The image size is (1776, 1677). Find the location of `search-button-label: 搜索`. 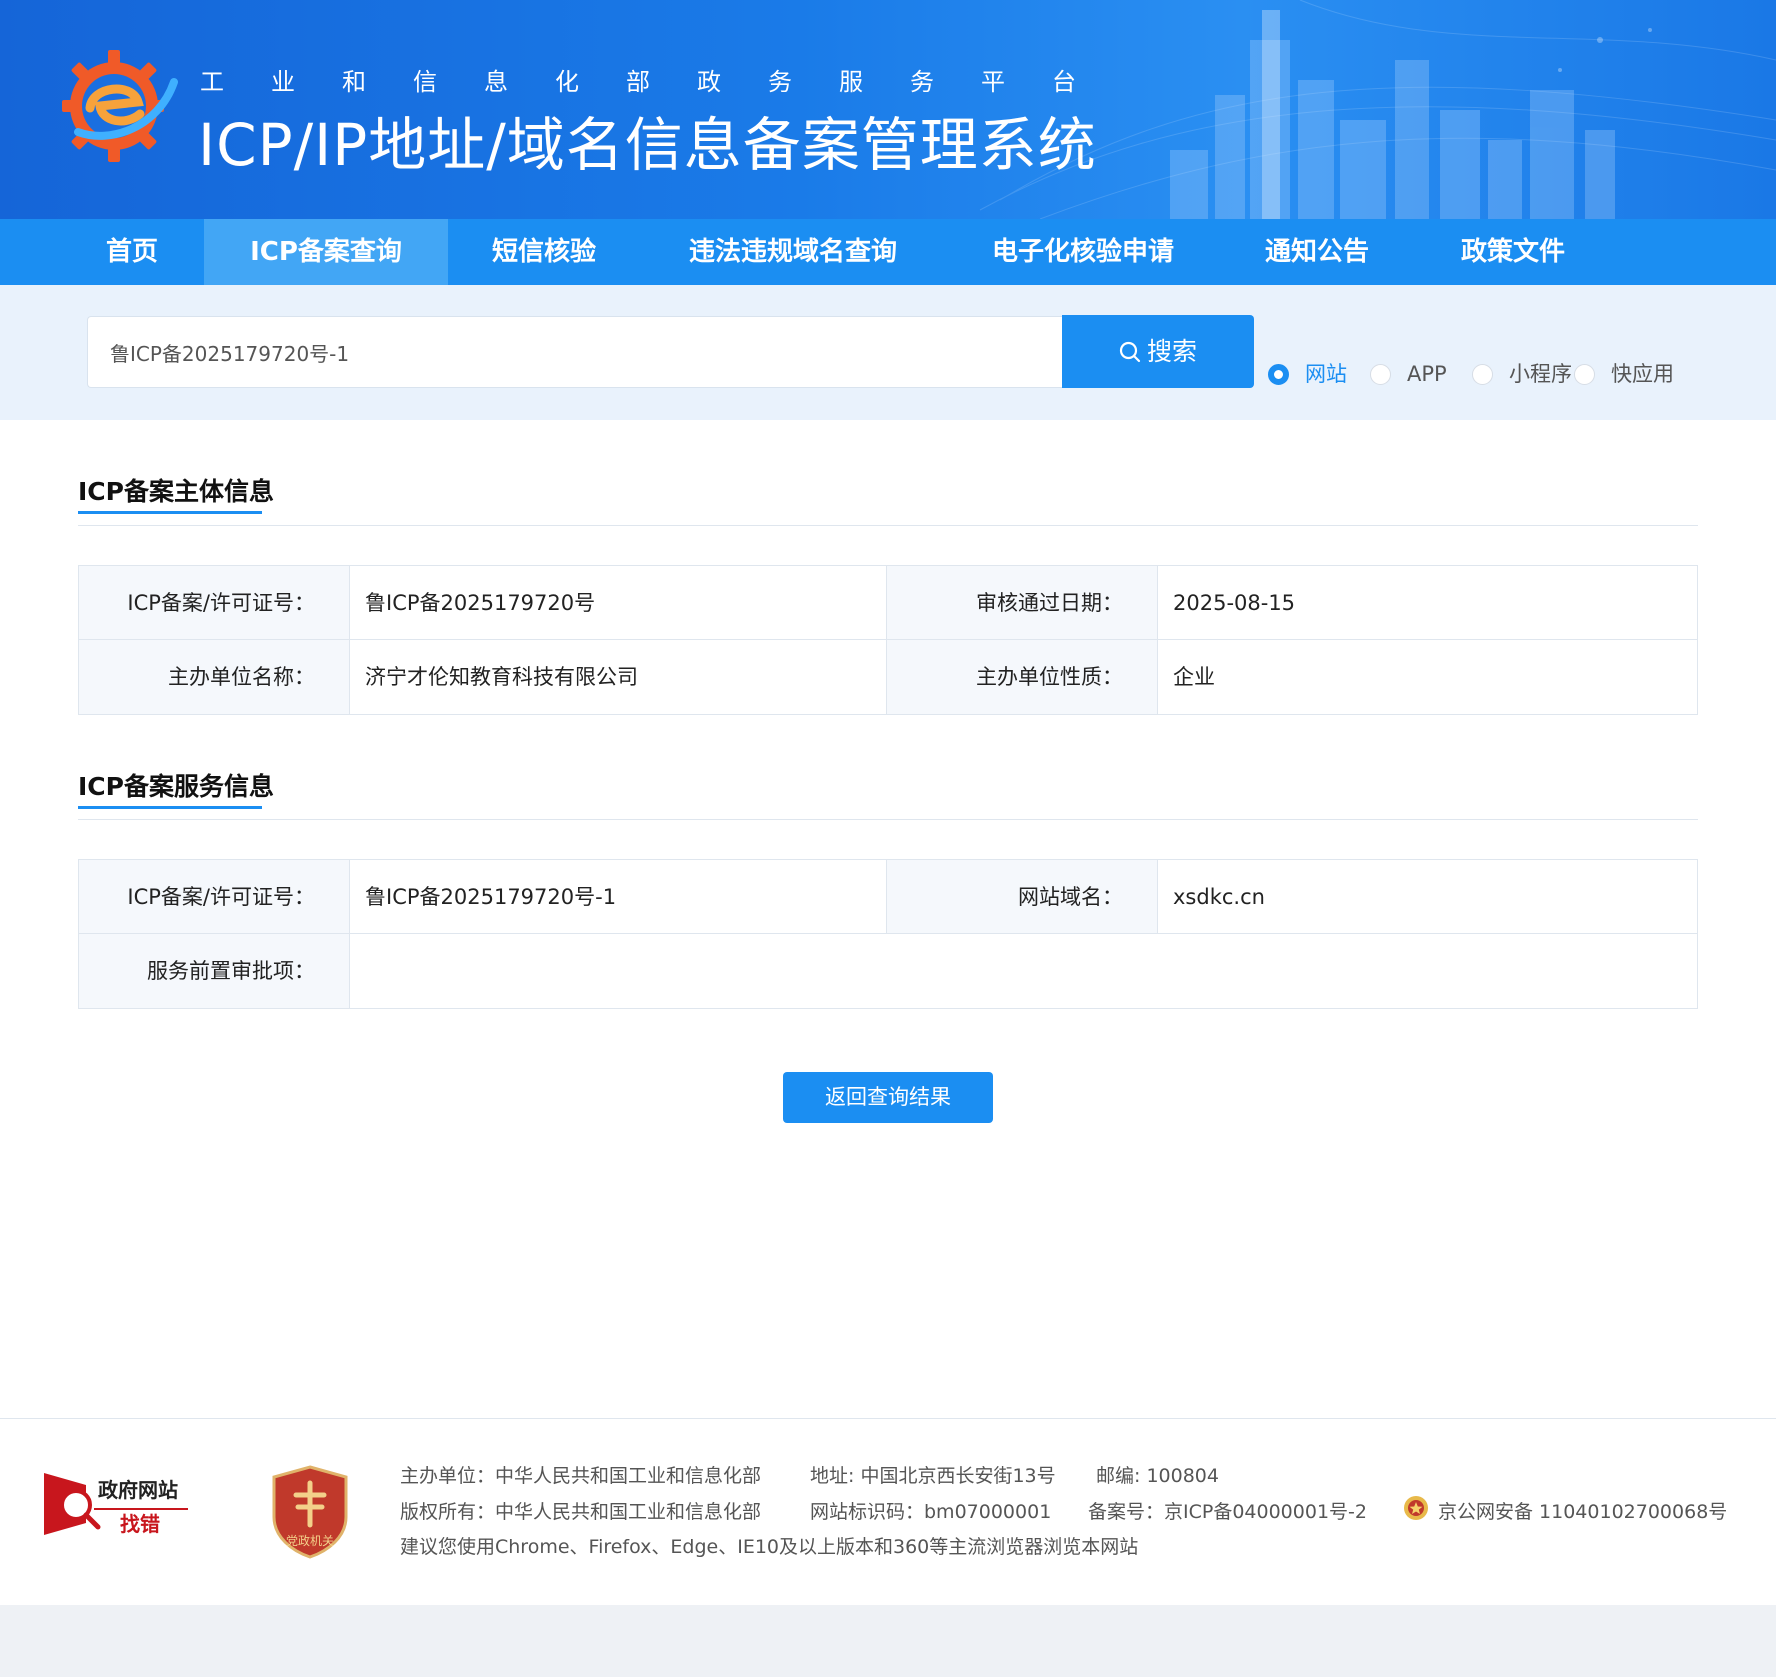

search-button-label: 搜索 is located at coordinates (1171, 351).